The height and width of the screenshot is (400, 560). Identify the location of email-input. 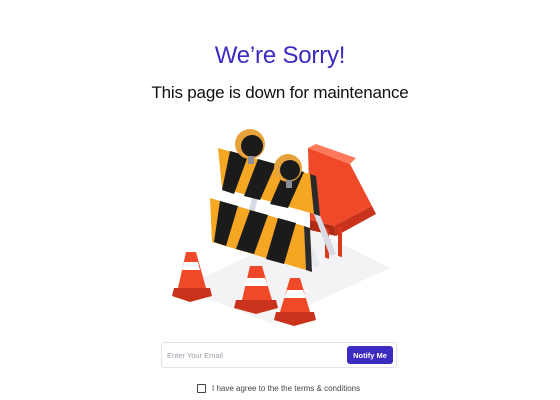
(251, 355).